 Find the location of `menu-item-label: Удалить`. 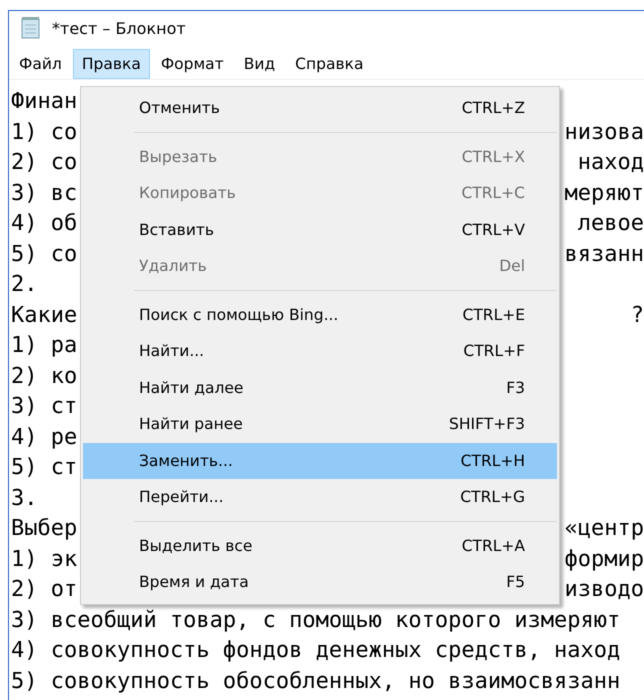

menu-item-label: Удалить is located at coordinates (173, 266).